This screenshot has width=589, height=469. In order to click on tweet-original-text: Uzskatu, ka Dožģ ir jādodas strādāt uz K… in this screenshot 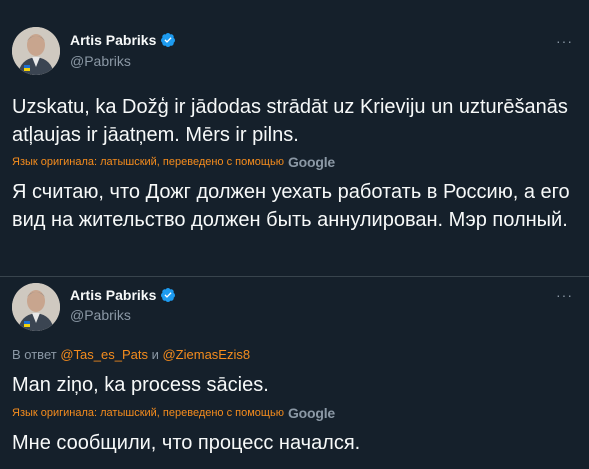, I will do `click(290, 121)`.